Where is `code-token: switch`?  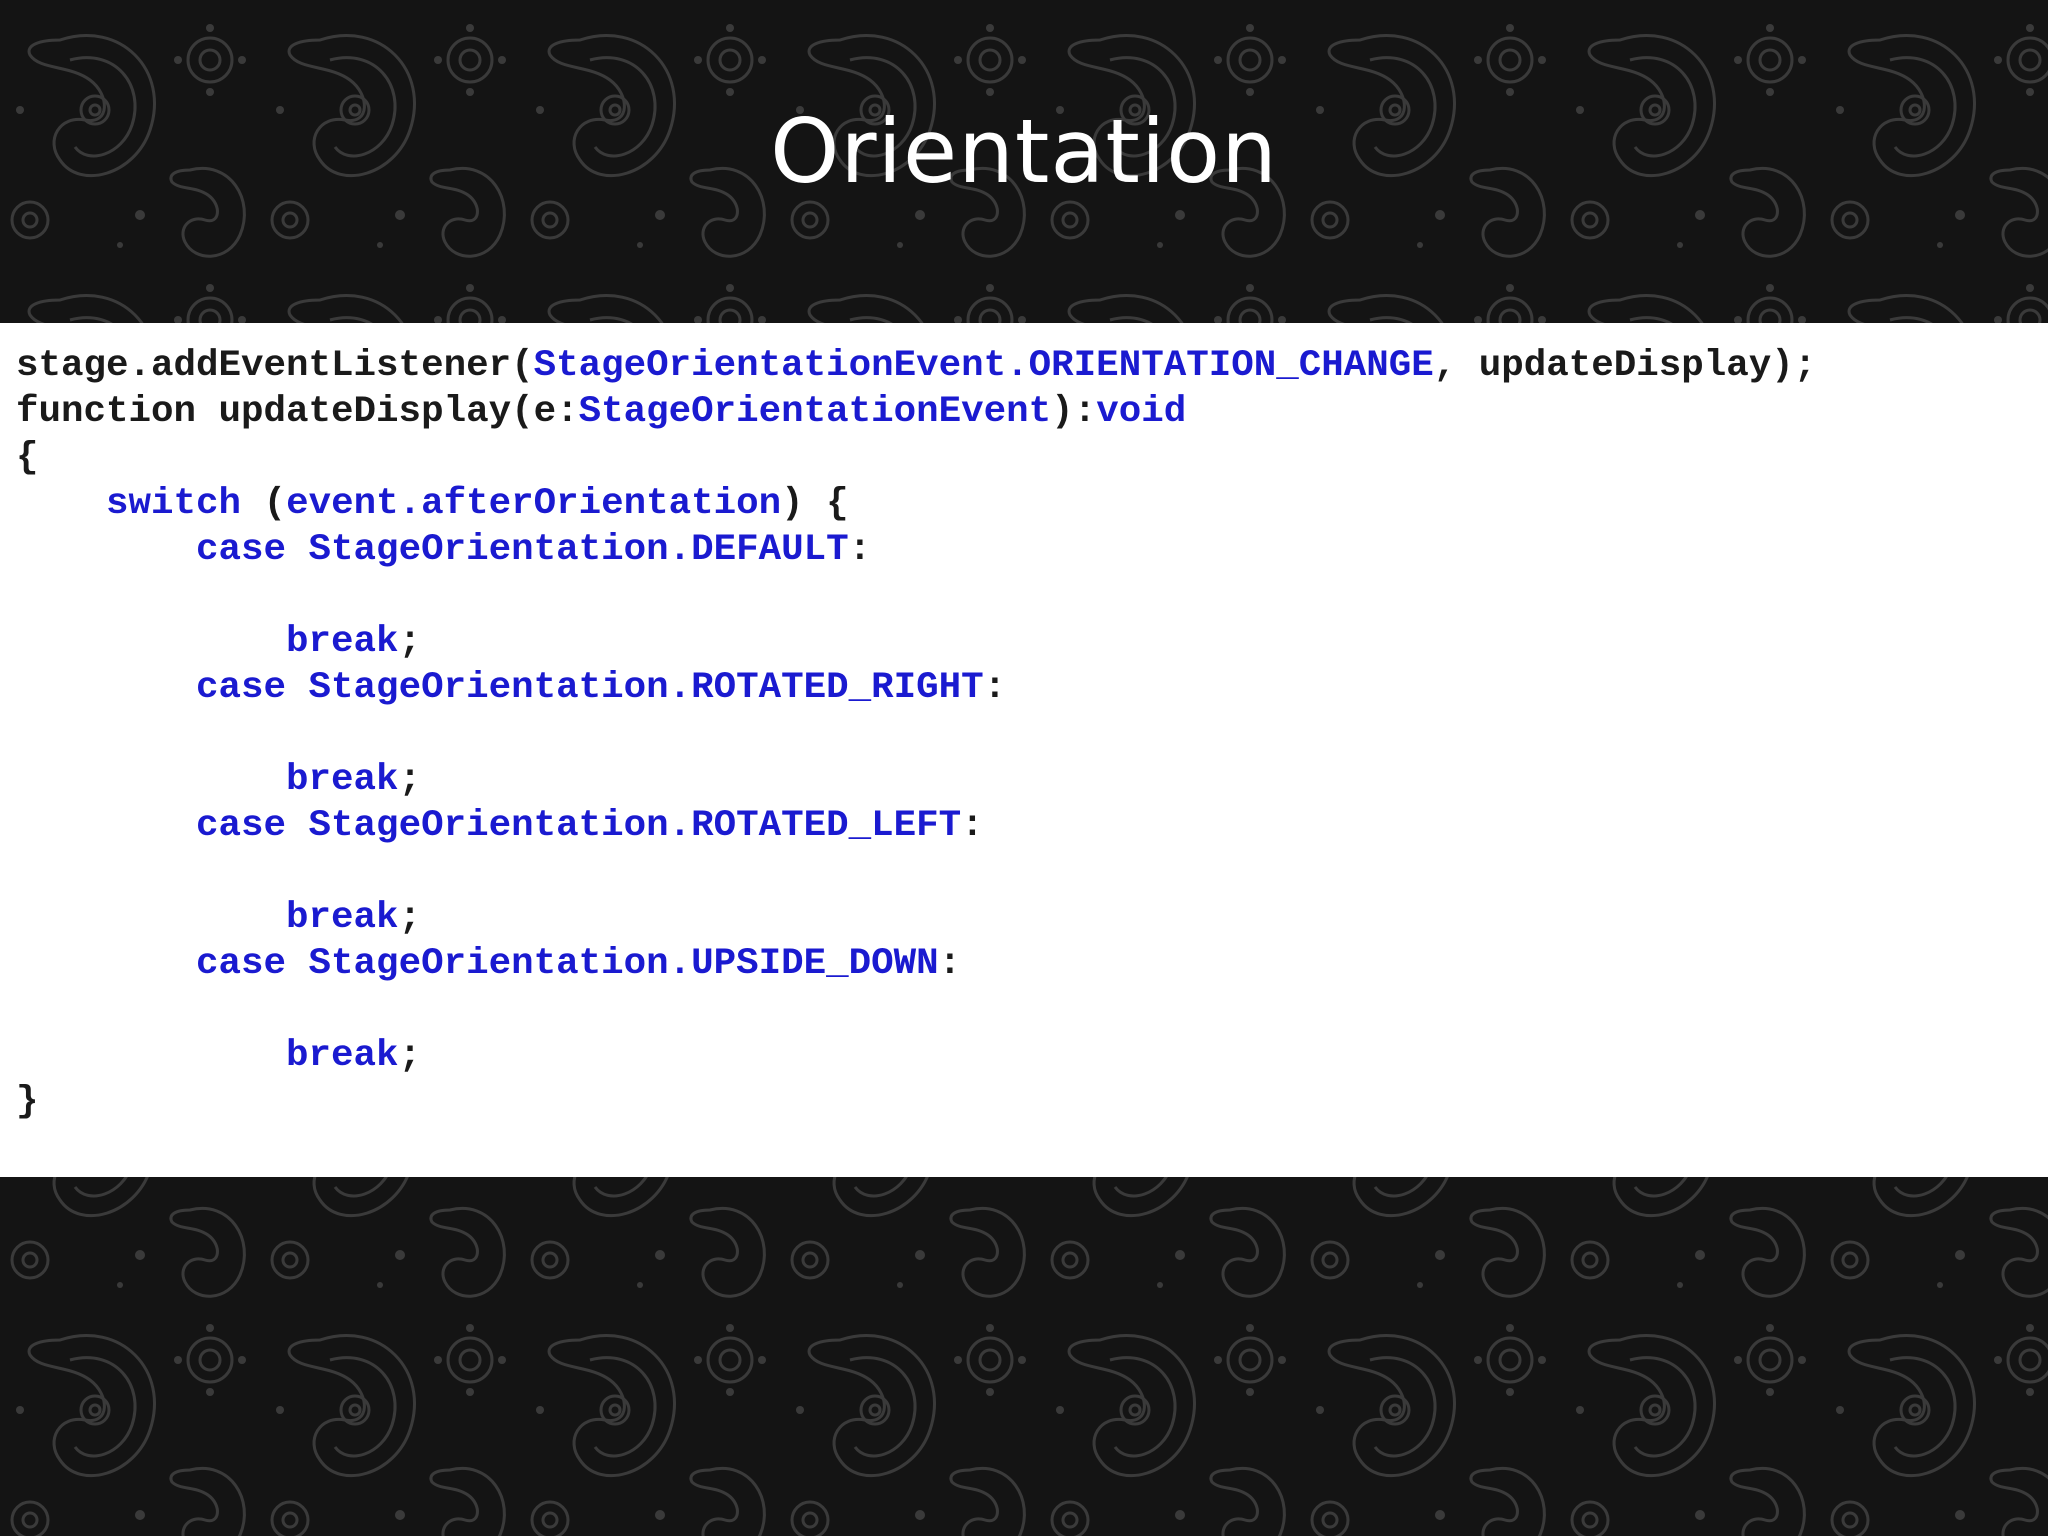
code-token: switch is located at coordinates (174, 504).